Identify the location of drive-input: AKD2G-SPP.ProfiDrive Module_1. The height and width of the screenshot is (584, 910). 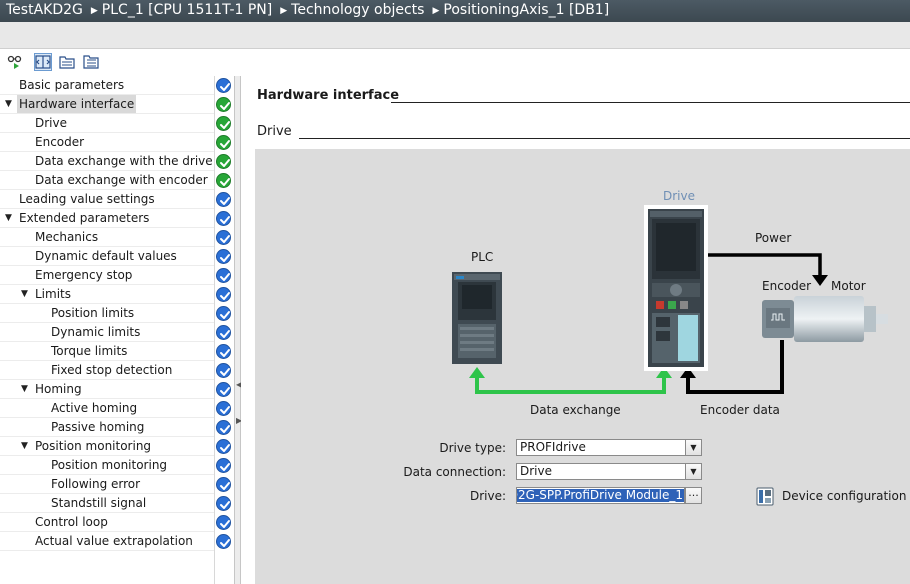
(600, 495).